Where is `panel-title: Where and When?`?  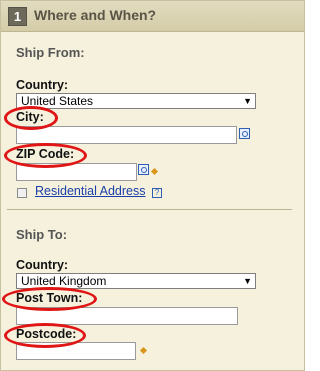
panel-title: Where and When? is located at coordinates (95, 15).